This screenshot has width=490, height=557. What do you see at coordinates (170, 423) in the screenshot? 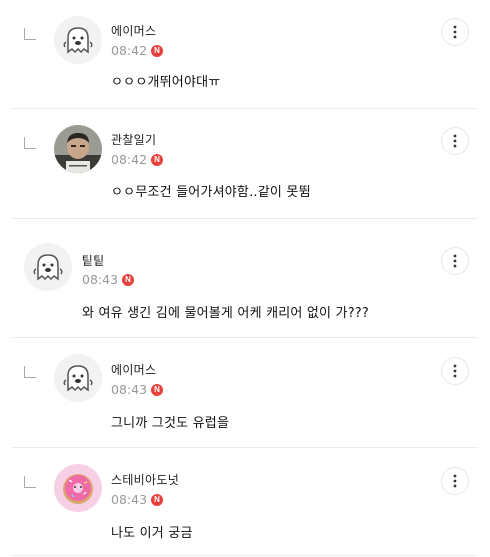
I see `comment-text: 그니까 그것도 유럽을` at bounding box center [170, 423].